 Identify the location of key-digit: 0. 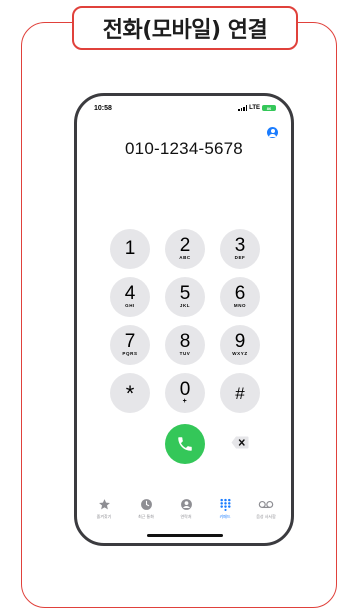
(185, 389).